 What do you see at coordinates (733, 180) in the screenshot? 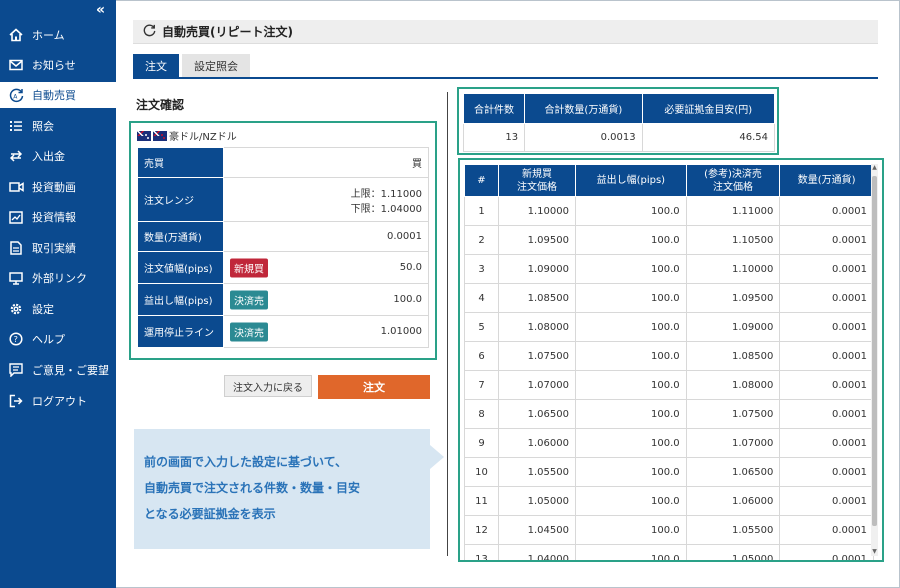
I see `orders-header-sell-price: (参考)決済売 注文価格` at bounding box center [733, 180].